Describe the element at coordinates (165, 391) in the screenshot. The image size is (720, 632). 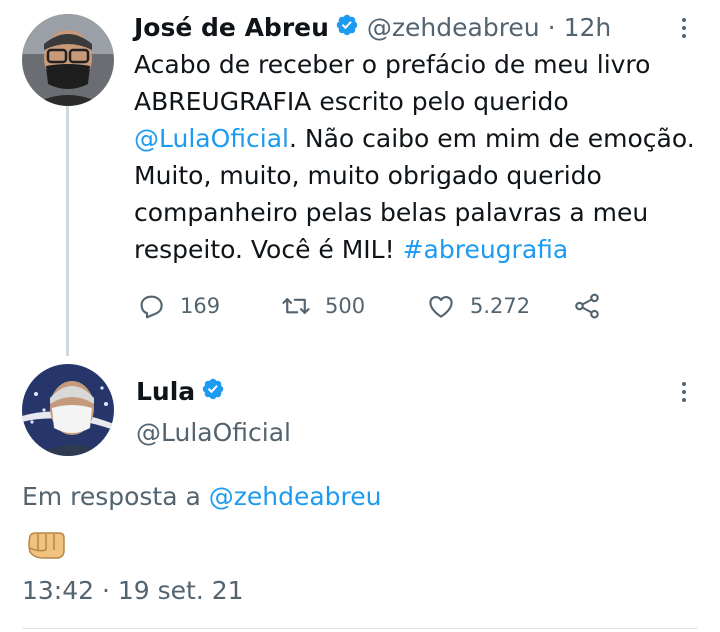
I see `author-name: Lula` at that location.